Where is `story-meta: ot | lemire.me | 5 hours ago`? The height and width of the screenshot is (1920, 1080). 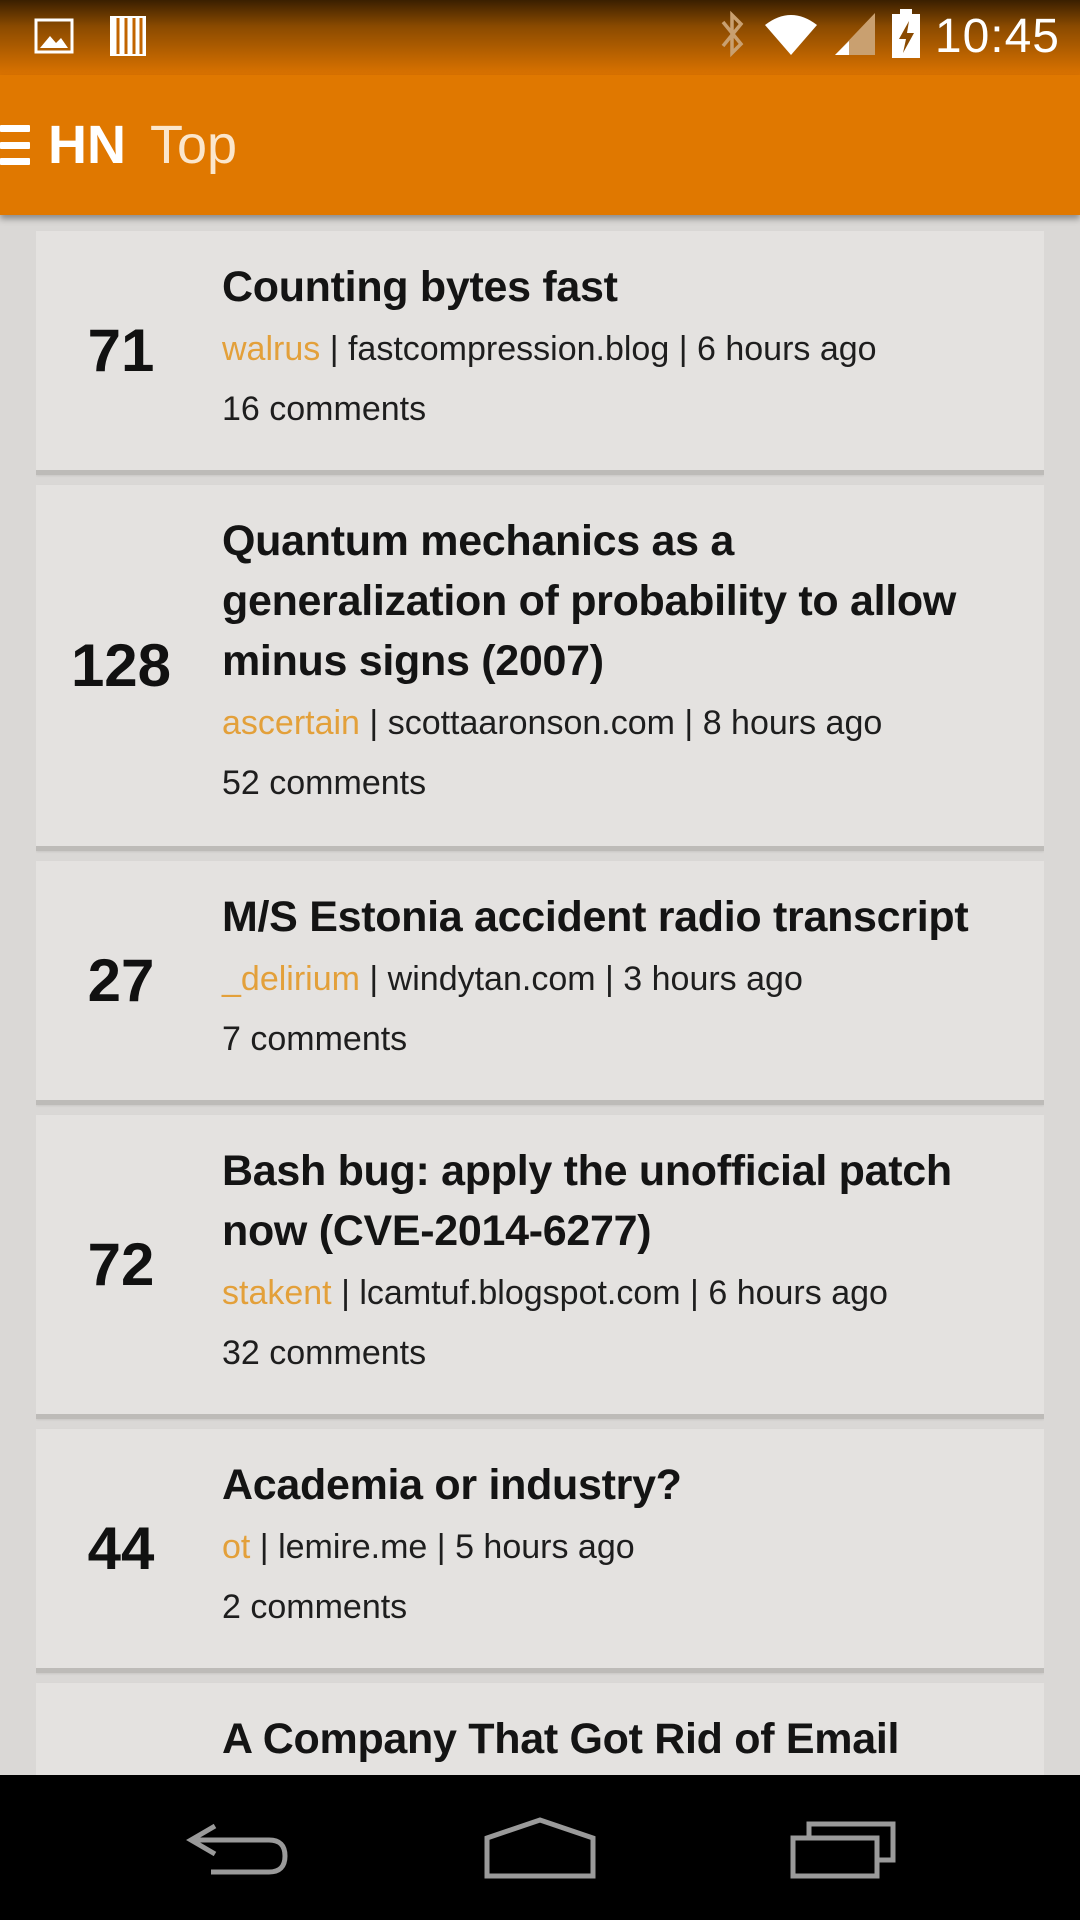 story-meta: ot | lemire.me | 5 hours ago is located at coordinates (618, 1547).